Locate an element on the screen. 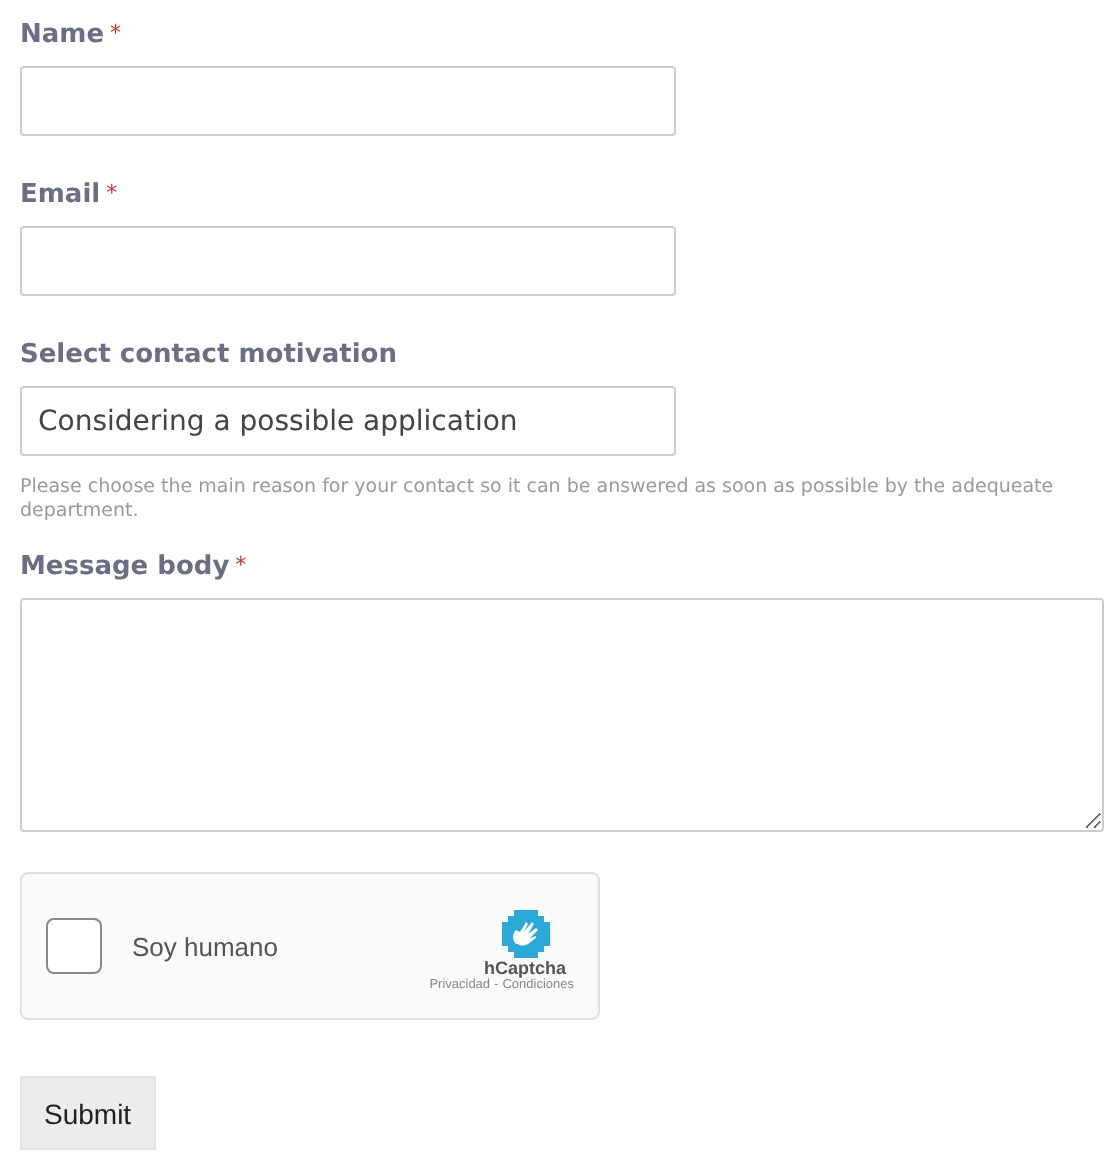  field-label: Message body is located at coordinates (125, 567).